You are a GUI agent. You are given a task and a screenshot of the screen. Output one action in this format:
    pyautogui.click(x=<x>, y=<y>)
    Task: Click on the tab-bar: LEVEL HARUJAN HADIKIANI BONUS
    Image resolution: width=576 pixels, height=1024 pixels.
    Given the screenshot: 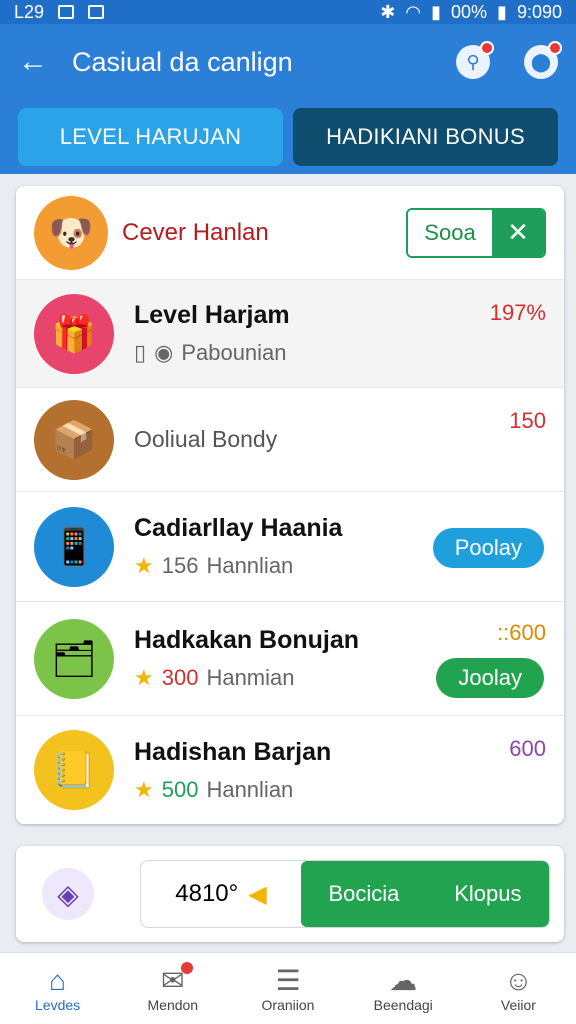 What is the action you would take?
    pyautogui.click(x=288, y=137)
    